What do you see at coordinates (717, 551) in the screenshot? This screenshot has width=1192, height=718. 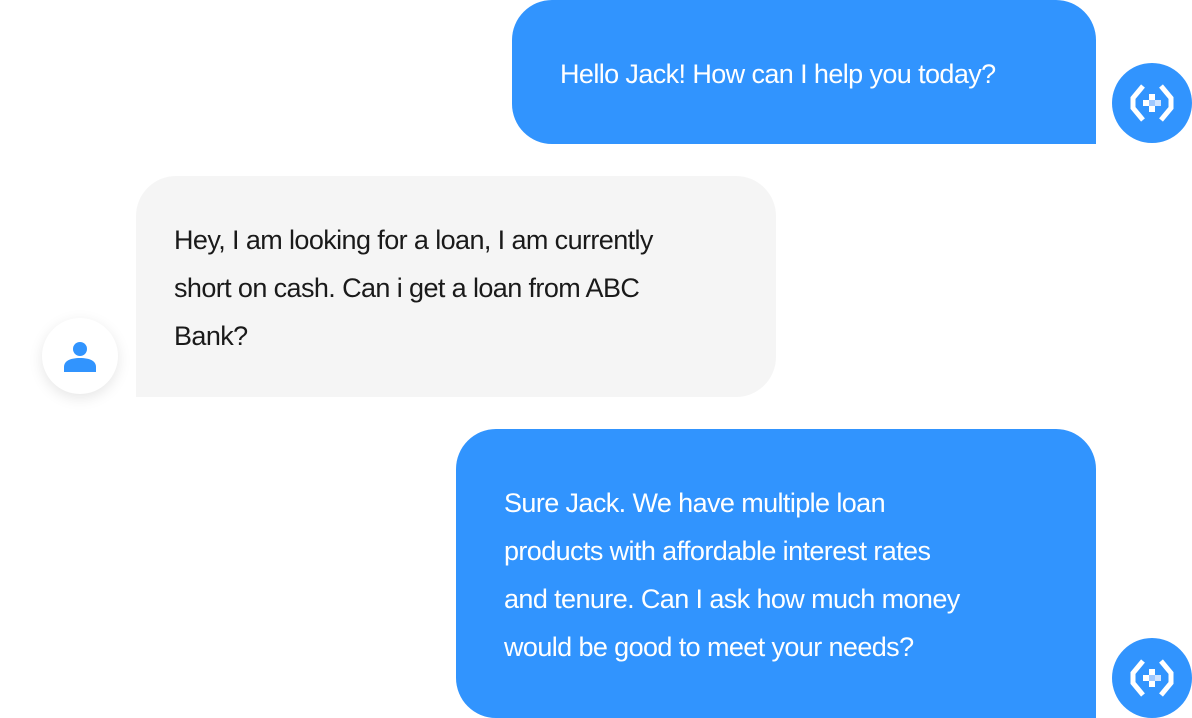 I see `message-line: products with affordable interest rates` at bounding box center [717, 551].